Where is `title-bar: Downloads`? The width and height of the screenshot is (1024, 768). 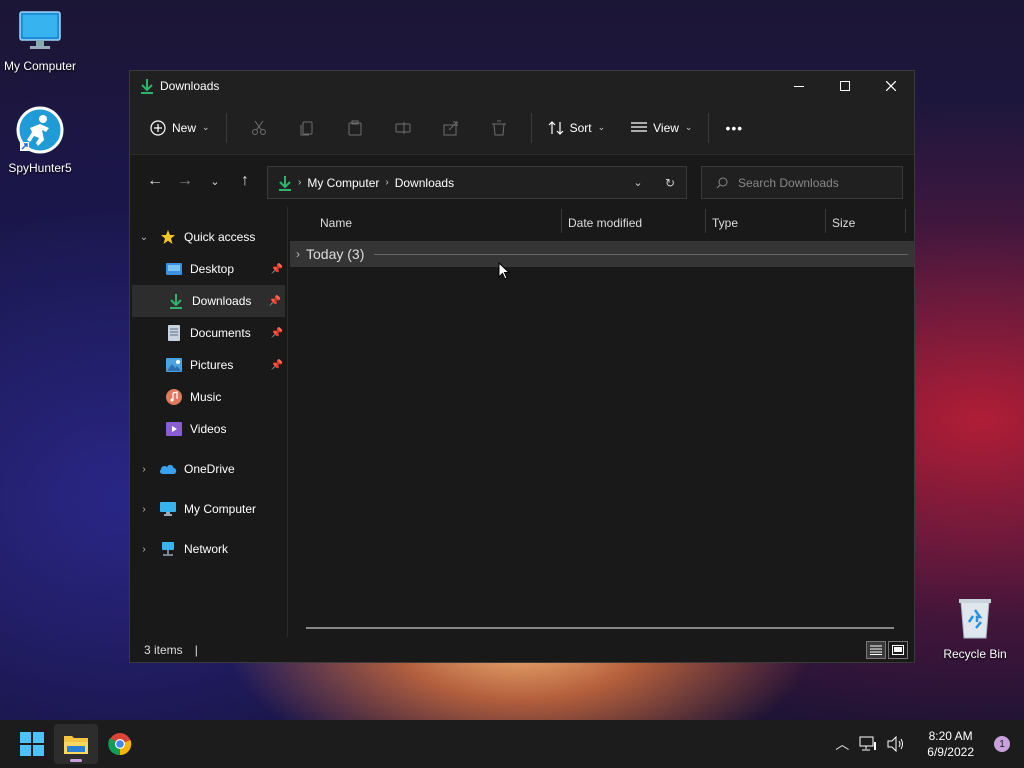 title-bar: Downloads is located at coordinates (522, 86).